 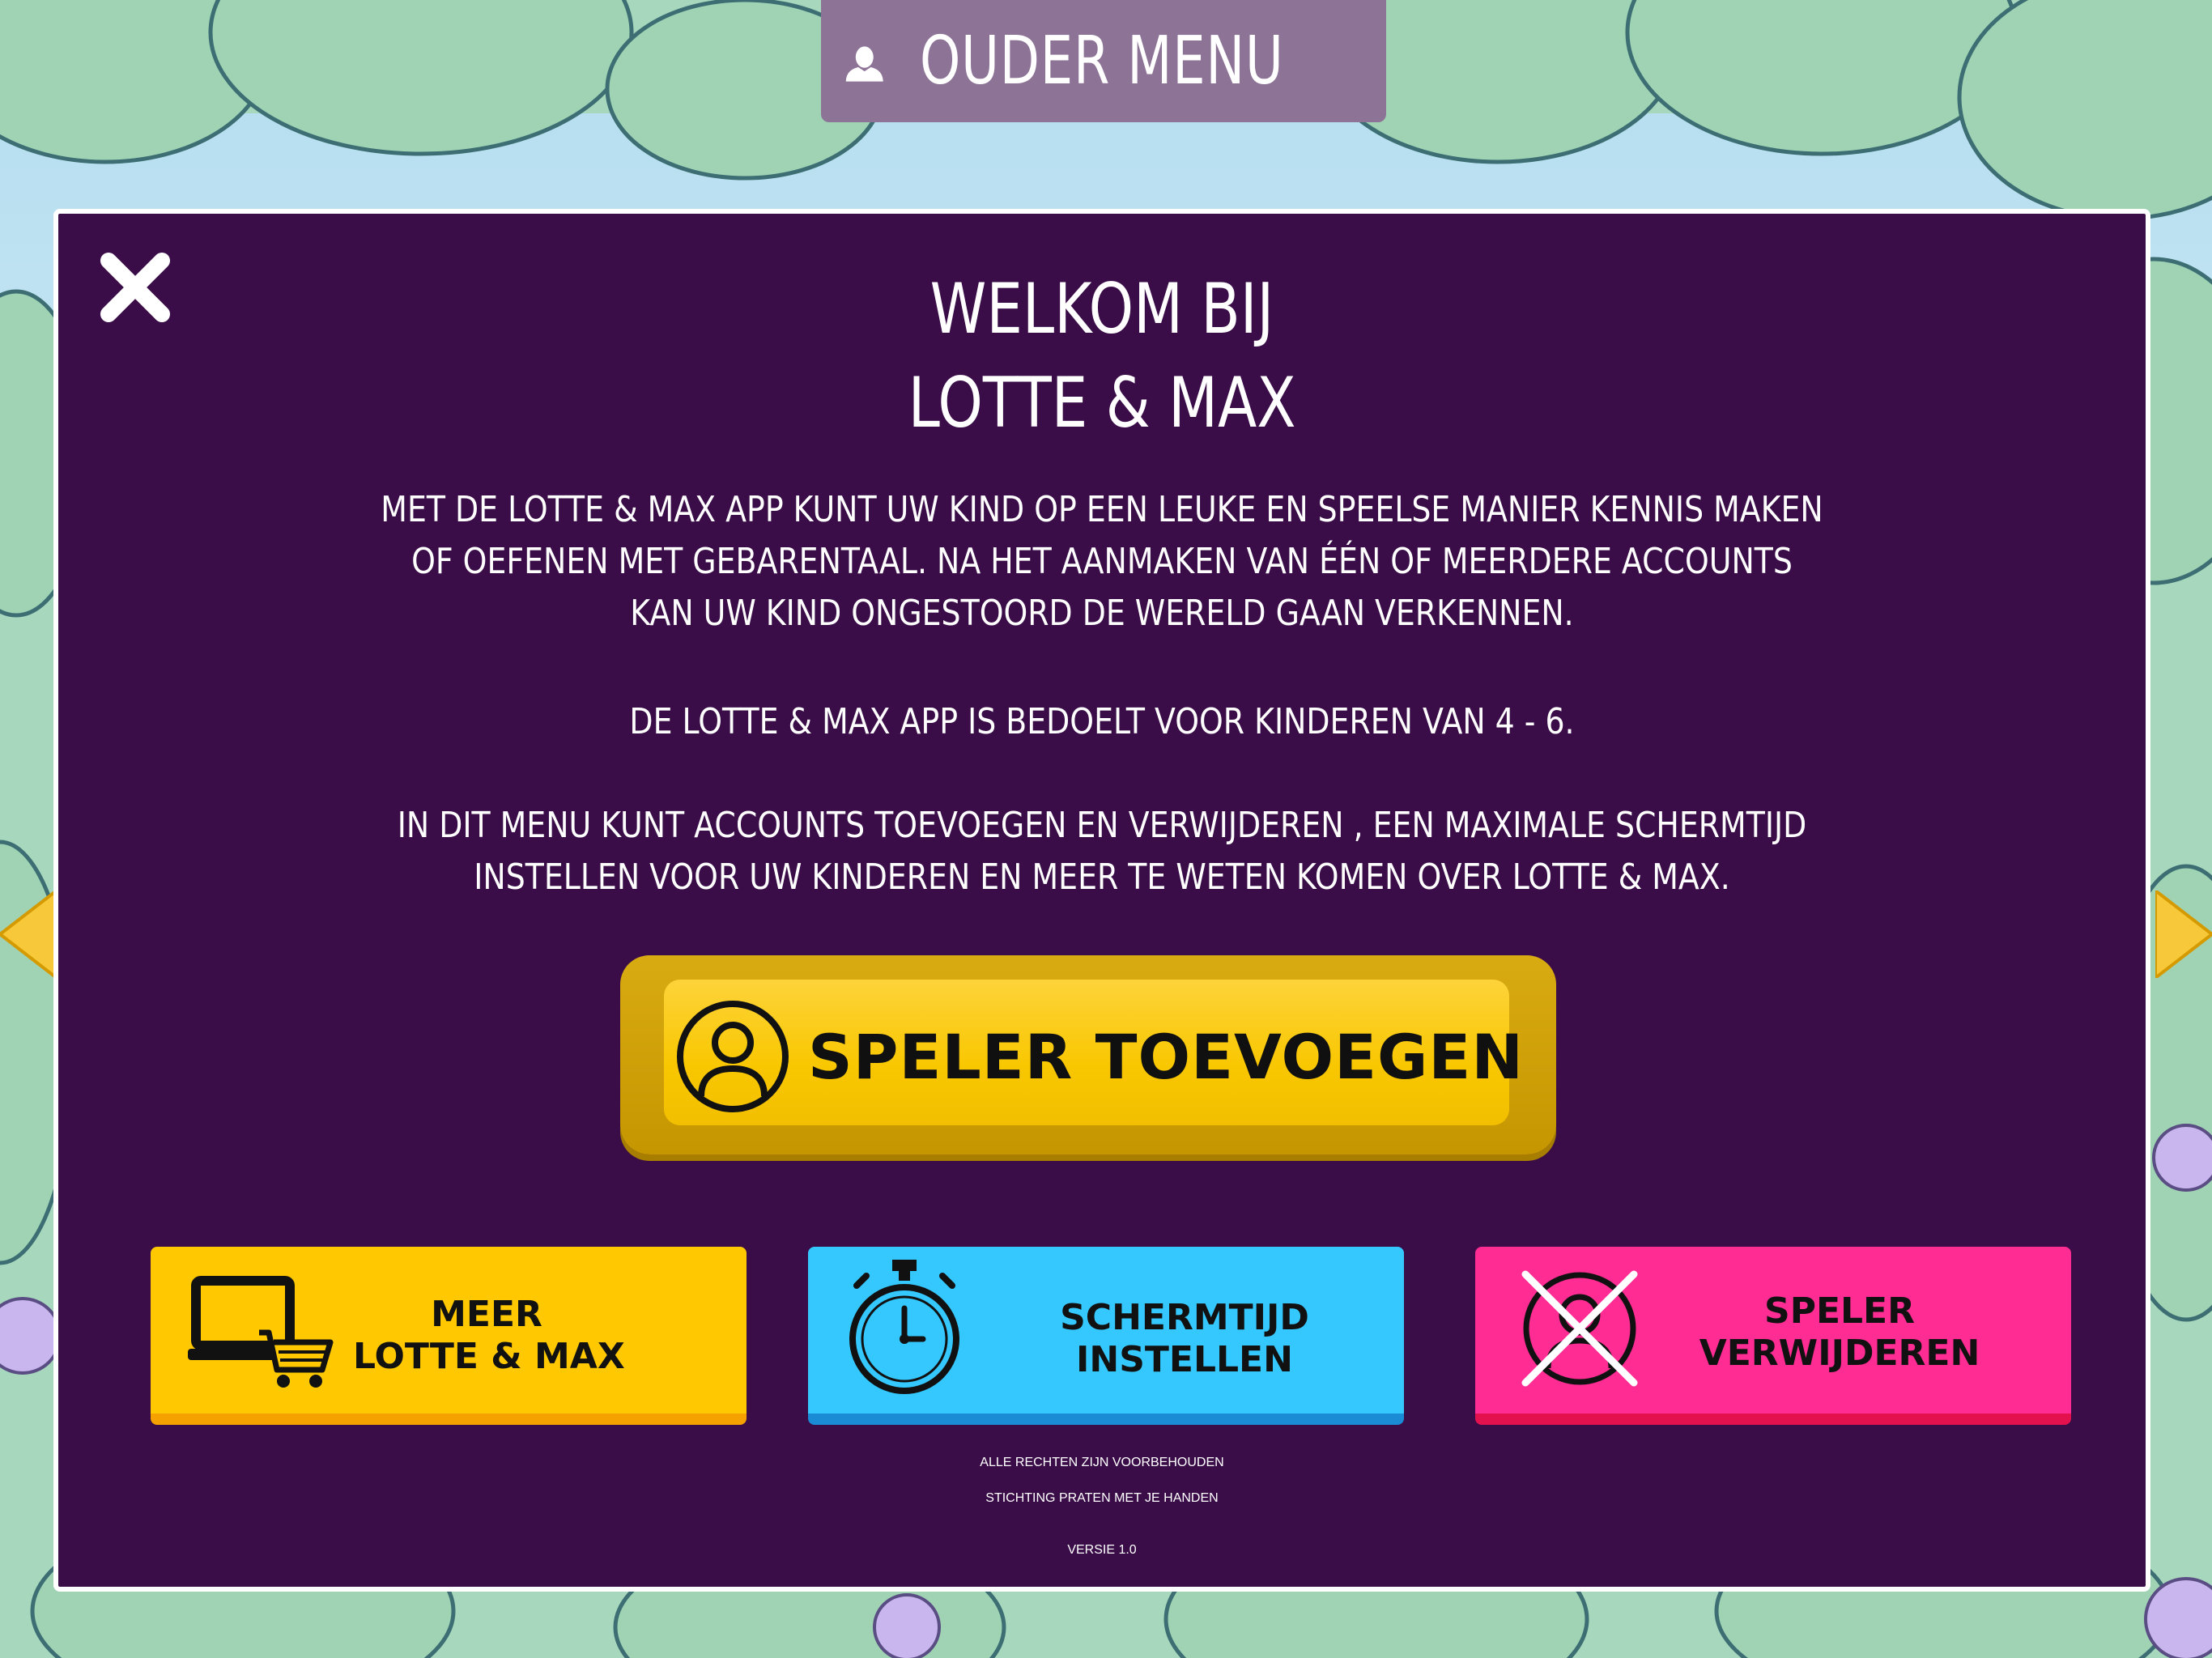 What do you see at coordinates (1102, 1550) in the screenshot?
I see `version-text: VERSIE 1.0` at bounding box center [1102, 1550].